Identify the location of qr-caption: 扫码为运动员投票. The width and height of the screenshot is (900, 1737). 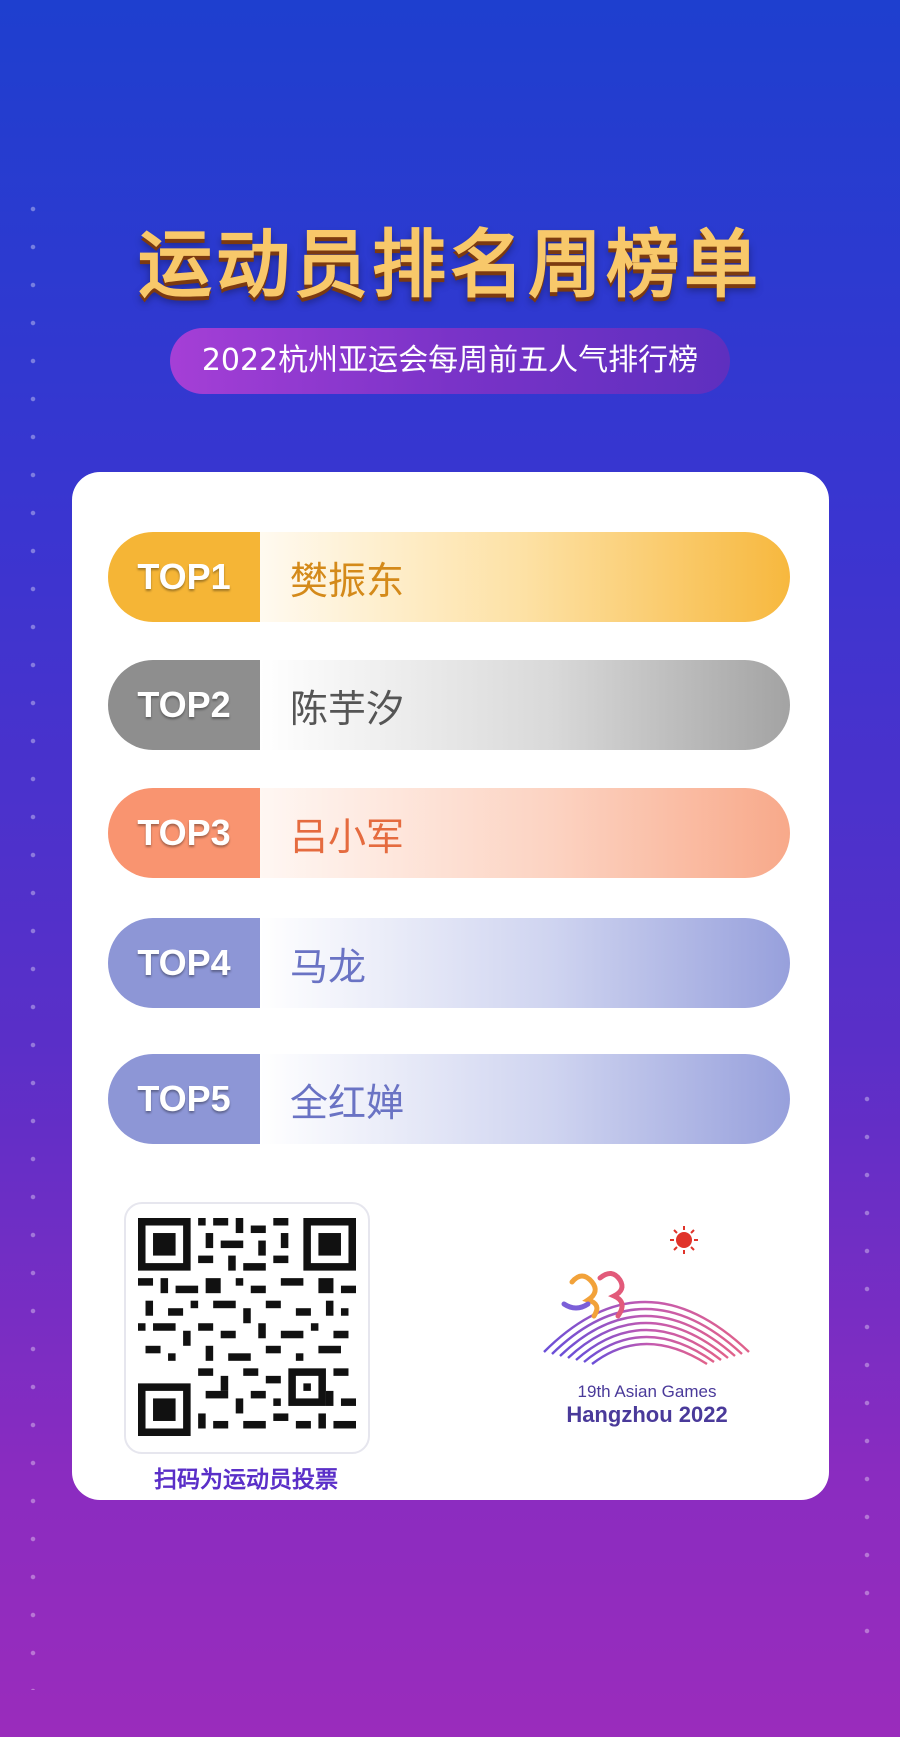
(246, 1480).